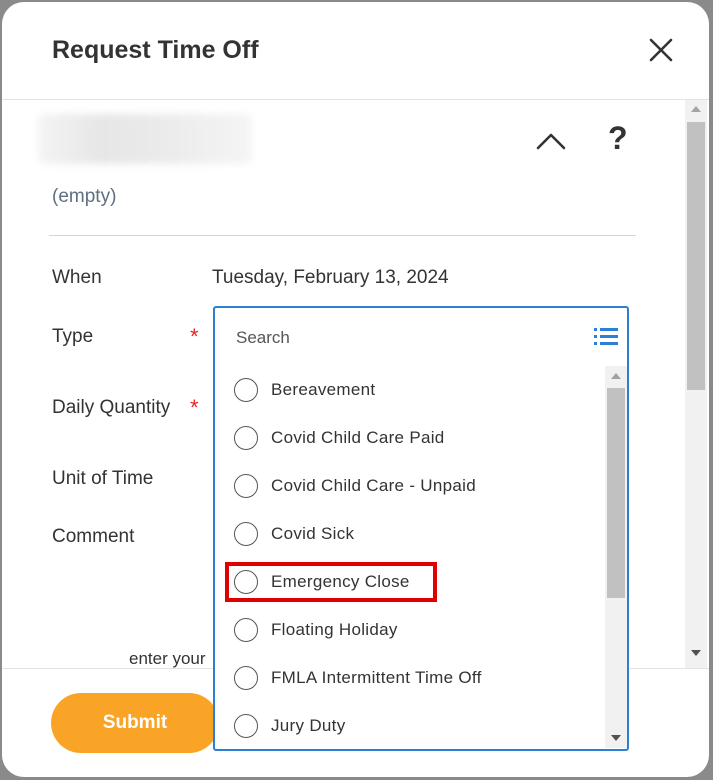 This screenshot has height=780, width=713. Describe the element at coordinates (194, 336) in the screenshot. I see `type-required-mark: *` at that location.